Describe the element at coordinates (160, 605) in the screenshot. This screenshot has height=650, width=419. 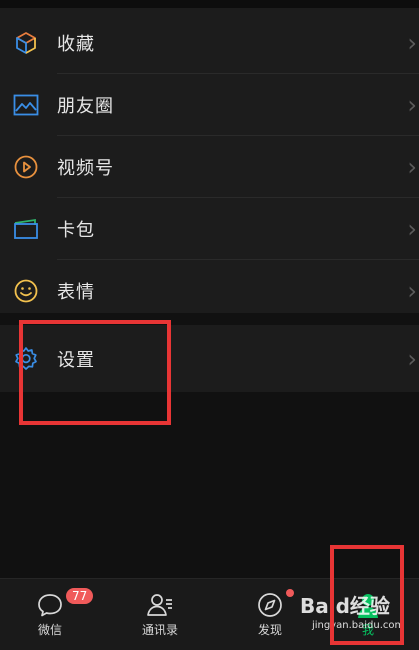
I see `contacts-icon` at that location.